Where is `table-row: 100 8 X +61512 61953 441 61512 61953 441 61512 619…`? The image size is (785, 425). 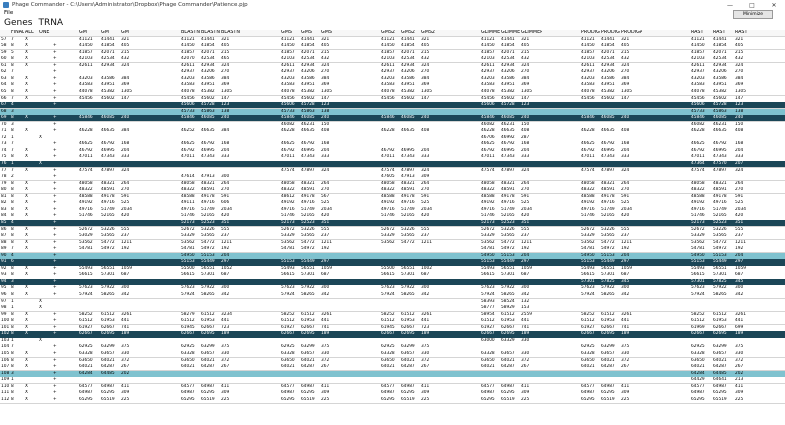
table-row: 100 8 X +61512 61953 441 61512 61953 441 61512 619… is located at coordinates (392, 321).